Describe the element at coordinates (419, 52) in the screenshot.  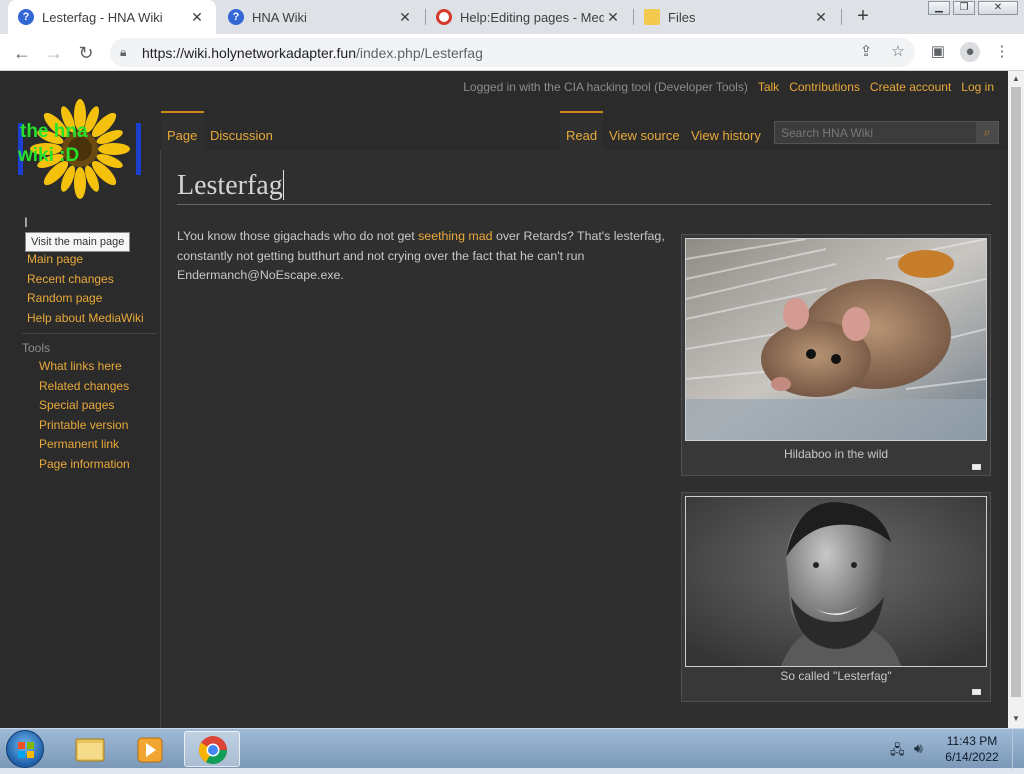
I see `url-path: /index.php/Lesterfag` at that location.